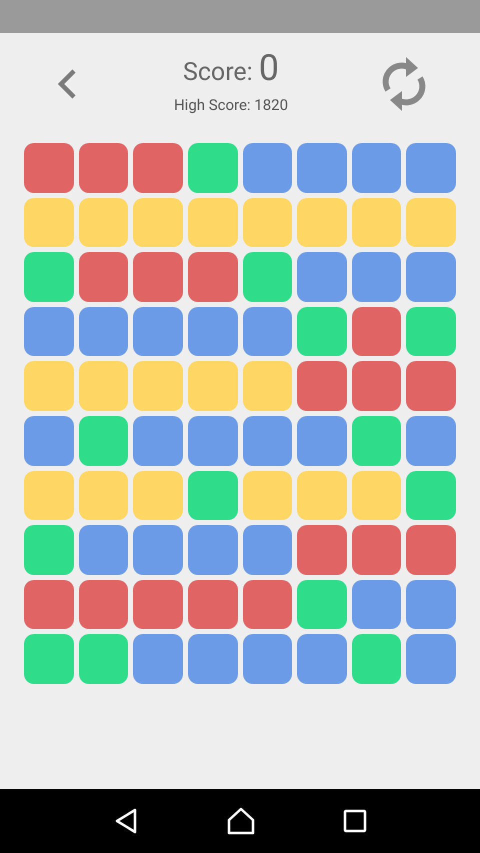  Describe the element at coordinates (404, 84) in the screenshot. I see `refresh-icon` at that location.